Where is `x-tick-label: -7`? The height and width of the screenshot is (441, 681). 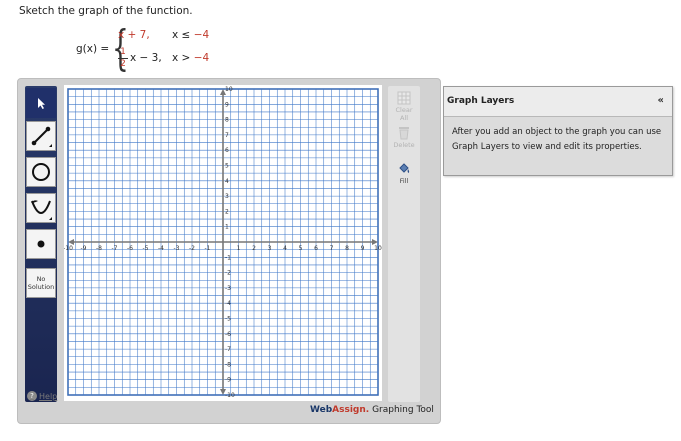
x-tick-label: -7 is located at coordinates (115, 248).